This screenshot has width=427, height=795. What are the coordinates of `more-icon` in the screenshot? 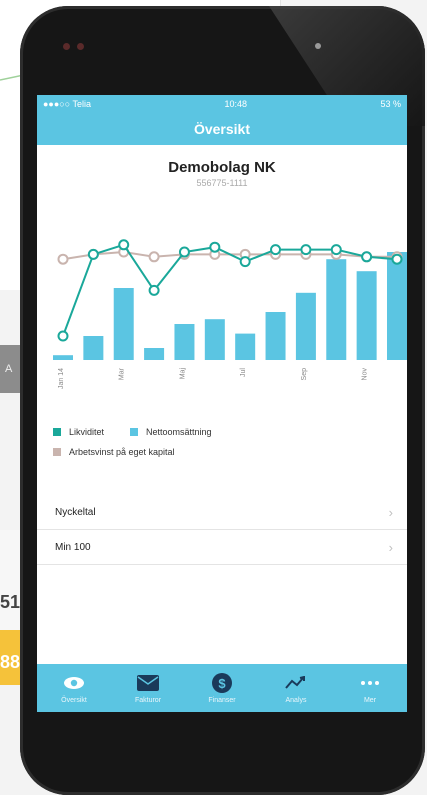 It's located at (370, 683).